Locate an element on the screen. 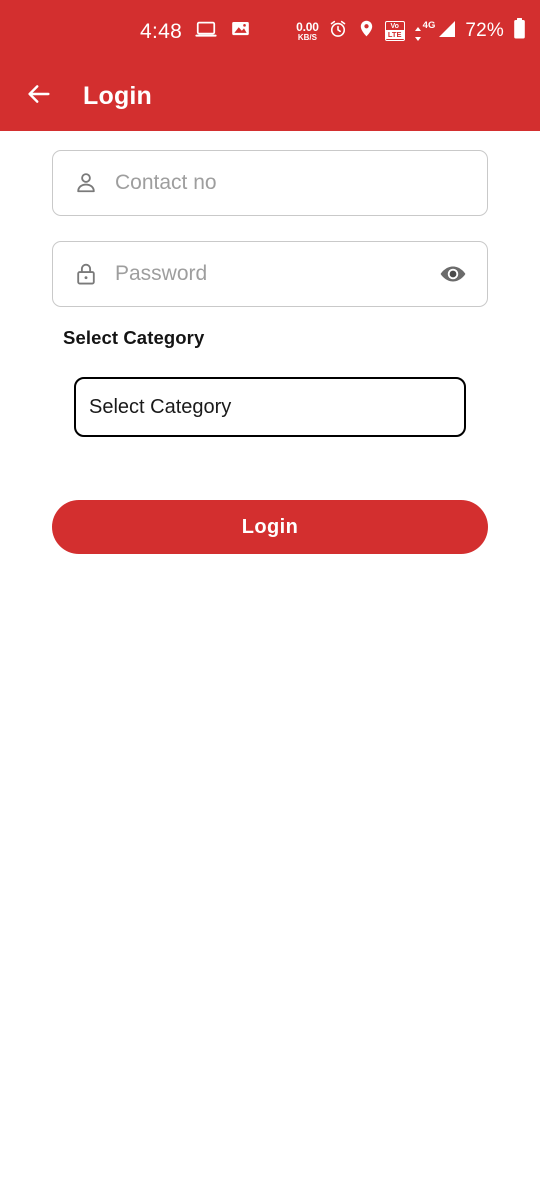 The width and height of the screenshot is (540, 1200). contact-number-input is located at coordinates (301, 183).